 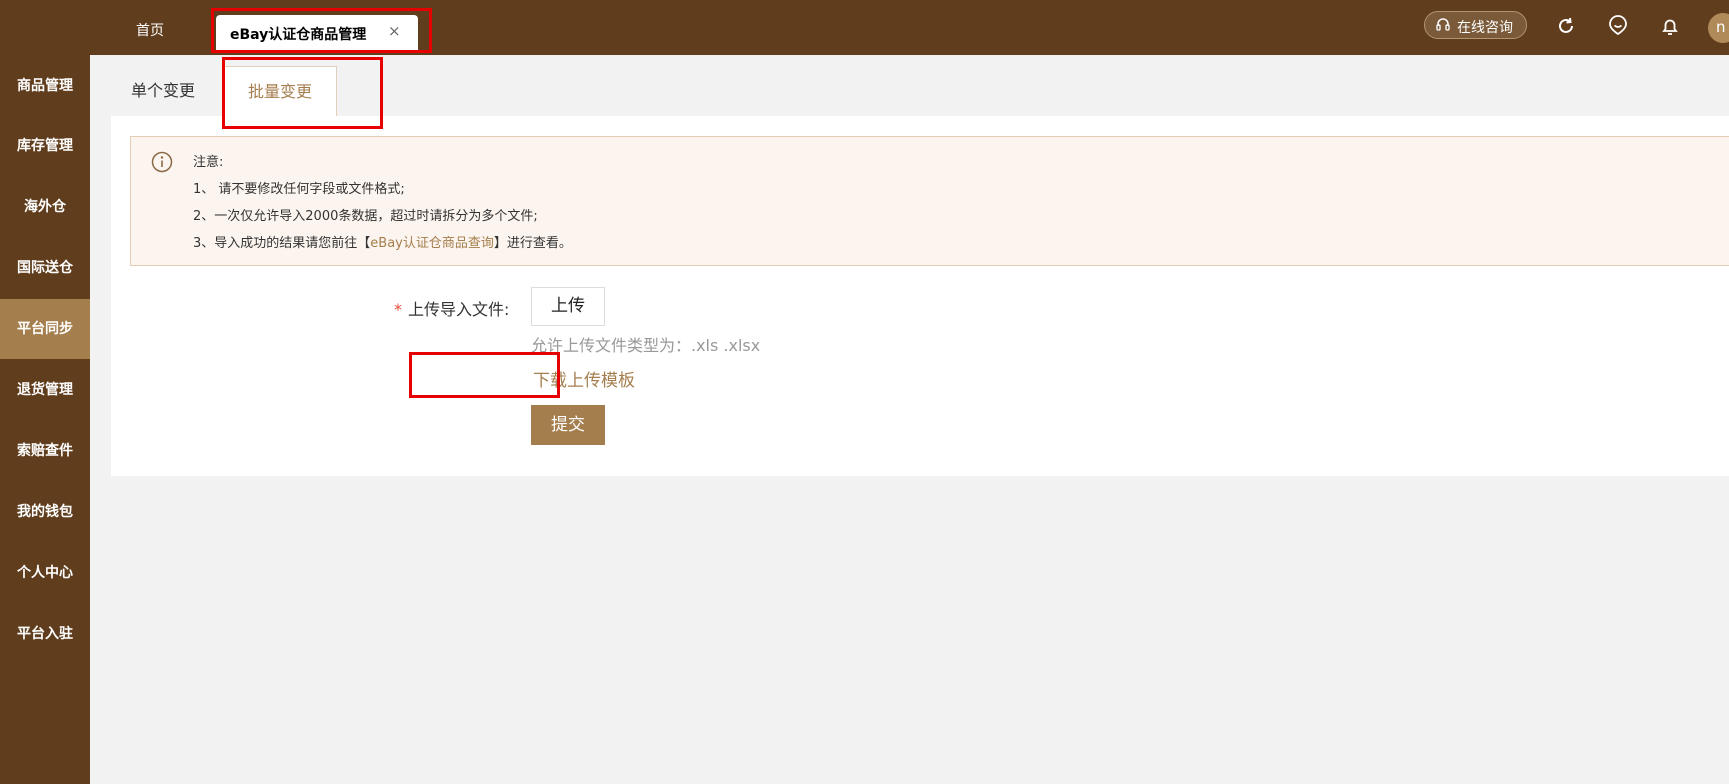 What do you see at coordinates (584, 378) in the screenshot?
I see `download-template-link: 下载上传模板` at bounding box center [584, 378].